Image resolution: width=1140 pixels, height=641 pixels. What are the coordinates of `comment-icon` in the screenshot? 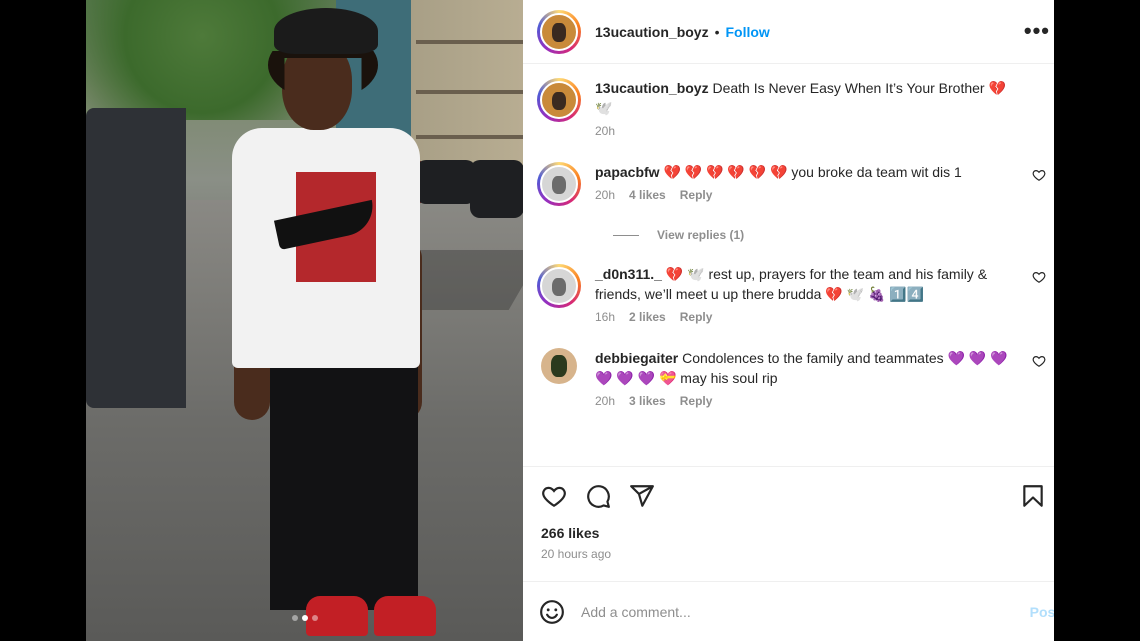 It's located at (598, 496).